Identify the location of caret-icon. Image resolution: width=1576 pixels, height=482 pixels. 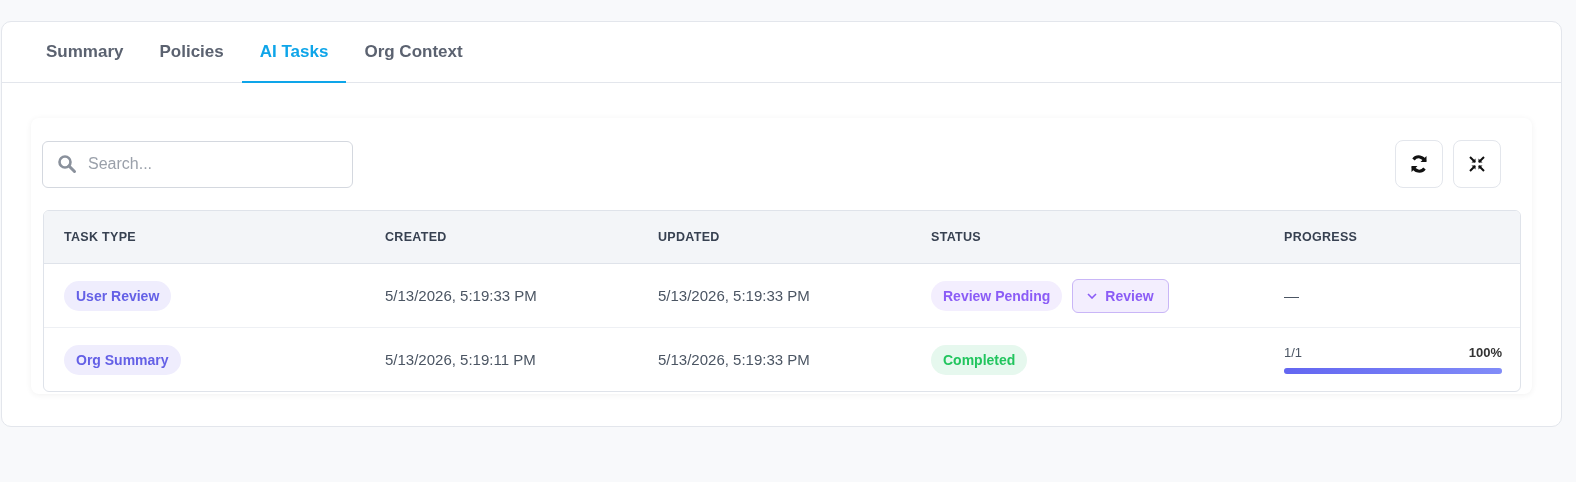
(1092, 295).